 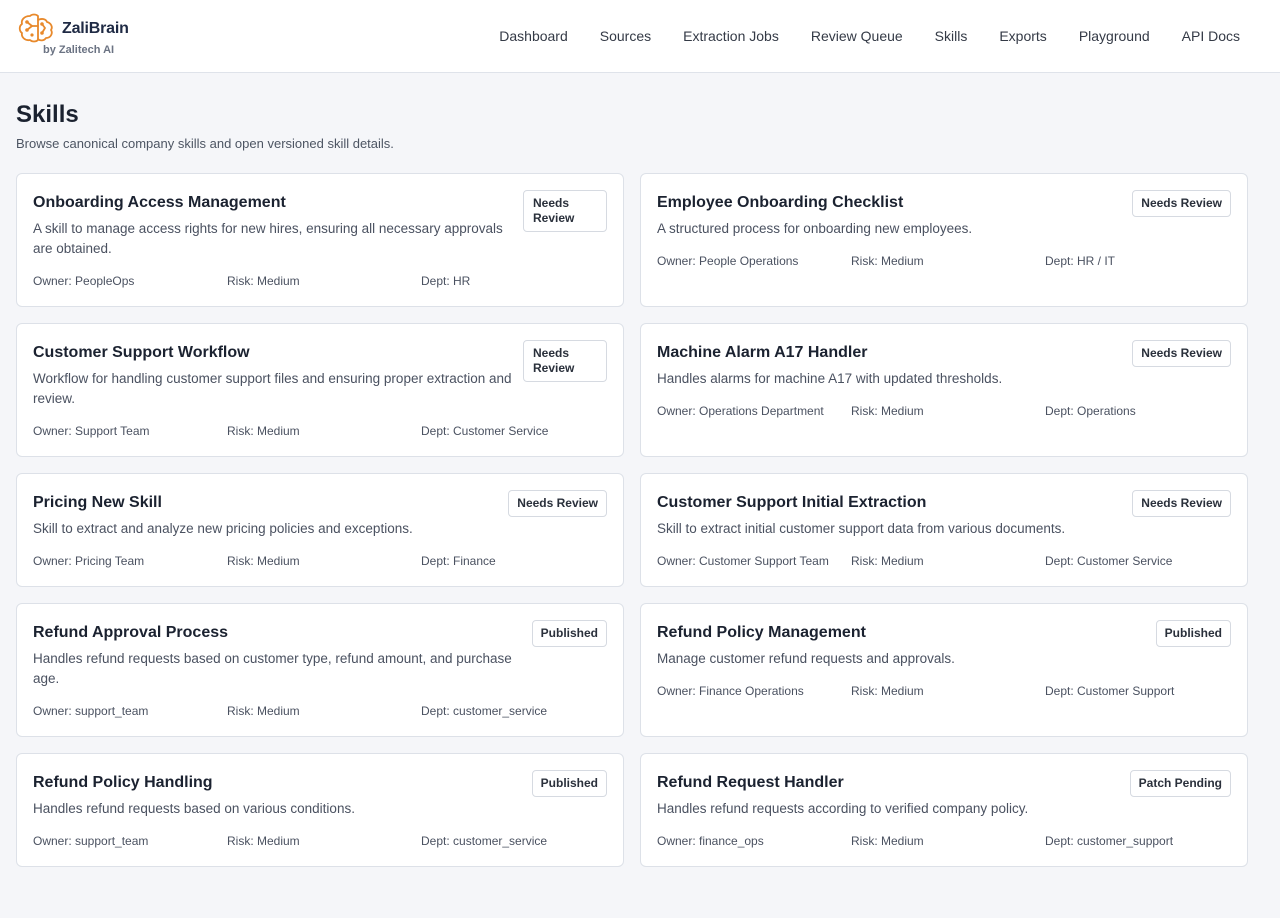 I want to click on nav-playground: Playground, so click(x=1114, y=36).